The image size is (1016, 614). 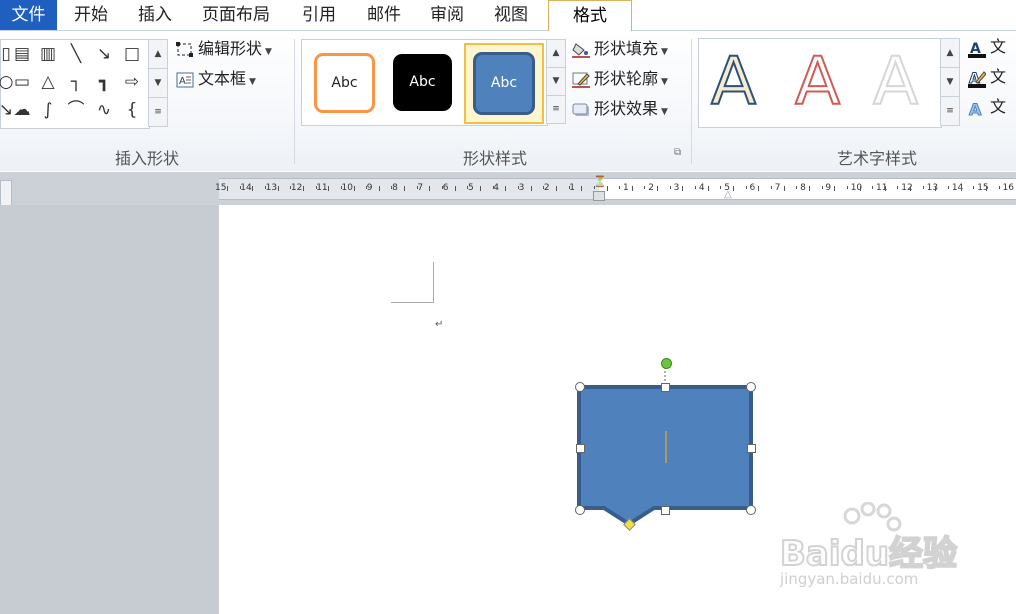 I want to click on shape-triangle-icon: △, so click(x=48, y=82).